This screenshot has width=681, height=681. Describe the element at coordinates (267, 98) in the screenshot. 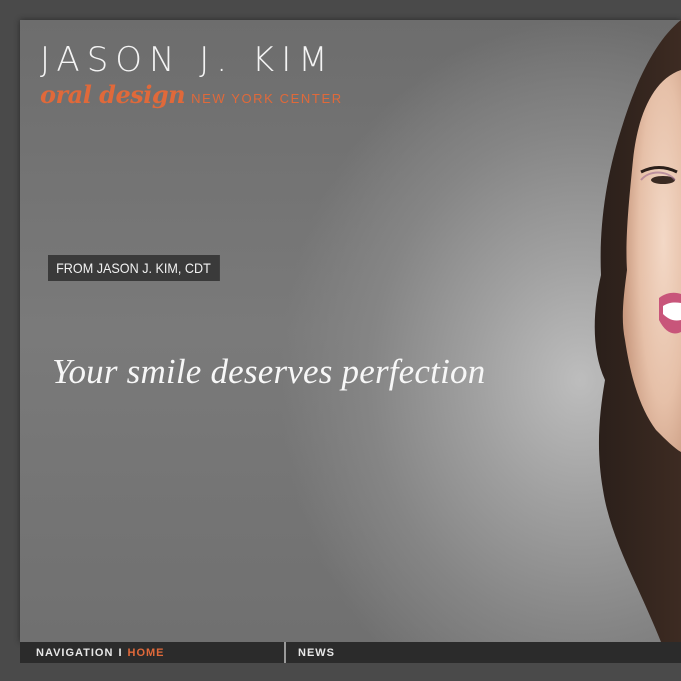

I see `brand-center-label: NEW YORK CENTER` at that location.